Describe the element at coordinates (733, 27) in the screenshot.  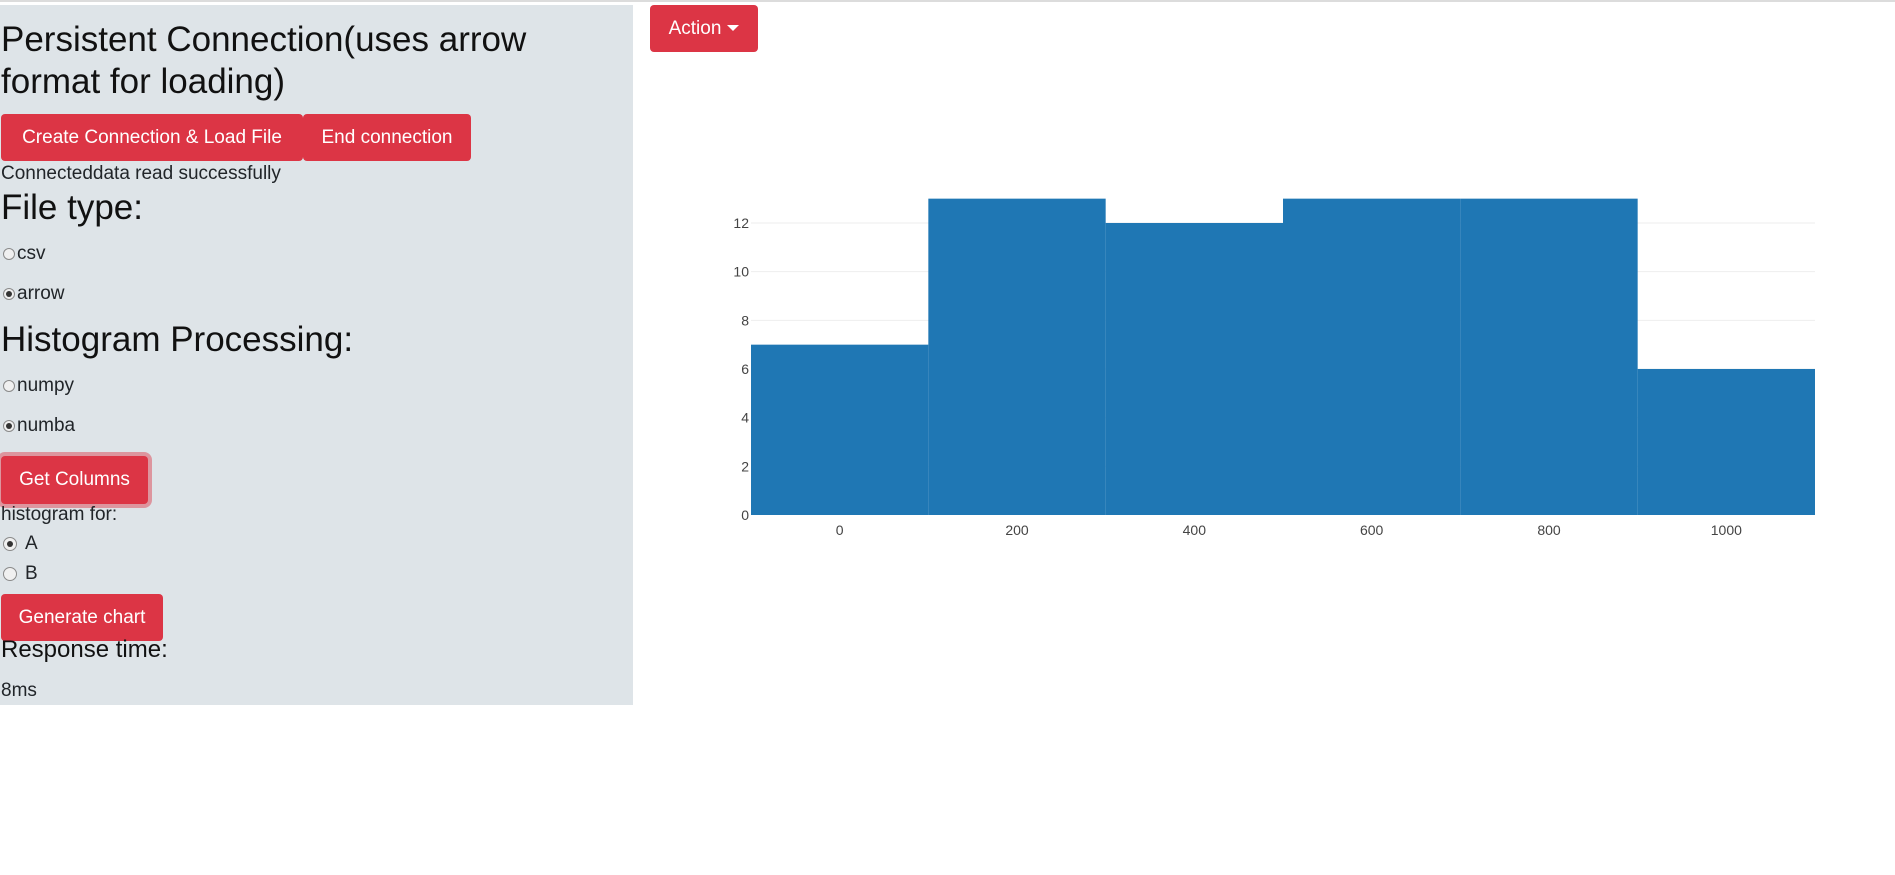
I see `caret-down-icon` at that location.